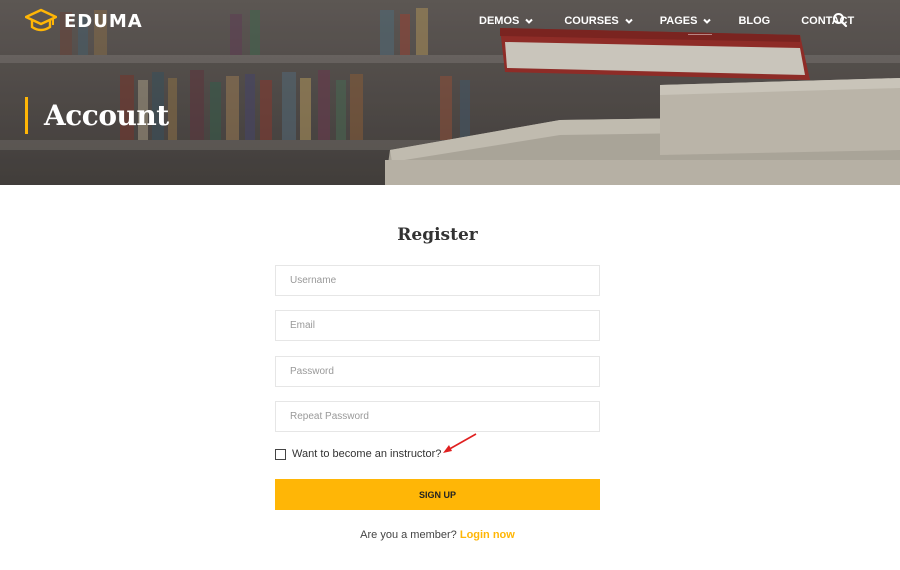 The height and width of the screenshot is (570, 900). I want to click on nav-item-label: PAGES, so click(678, 21).